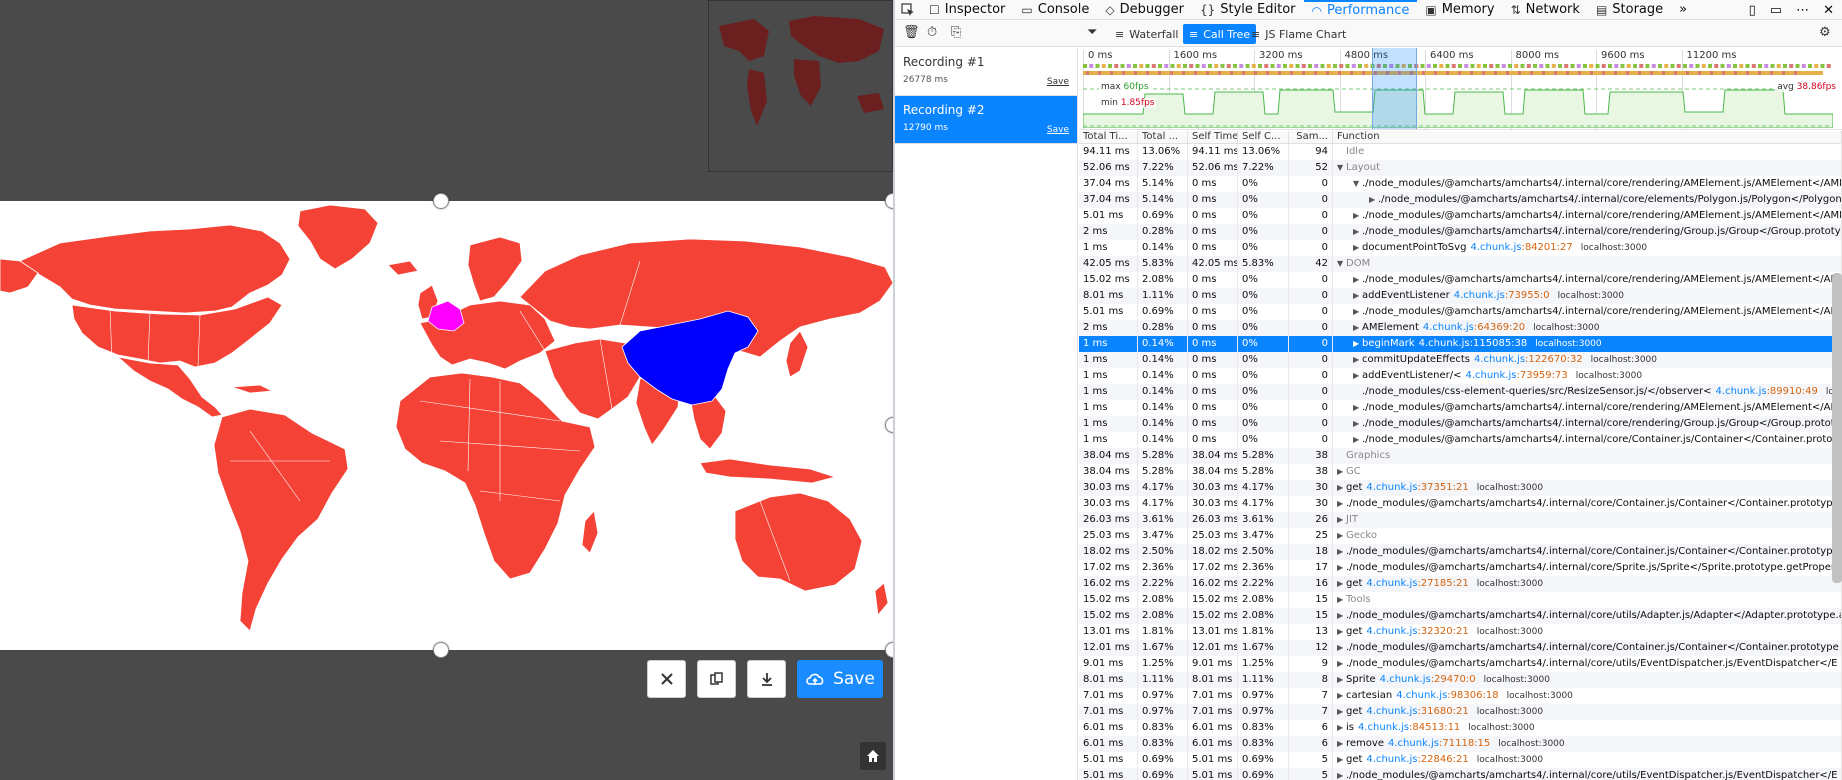 This screenshot has height=780, width=1842. Describe the element at coordinates (1460, 152) in the screenshot. I see `table-row: 94.11 ms 13.06% 94.11 ms 13.06% 94 Idle` at that location.